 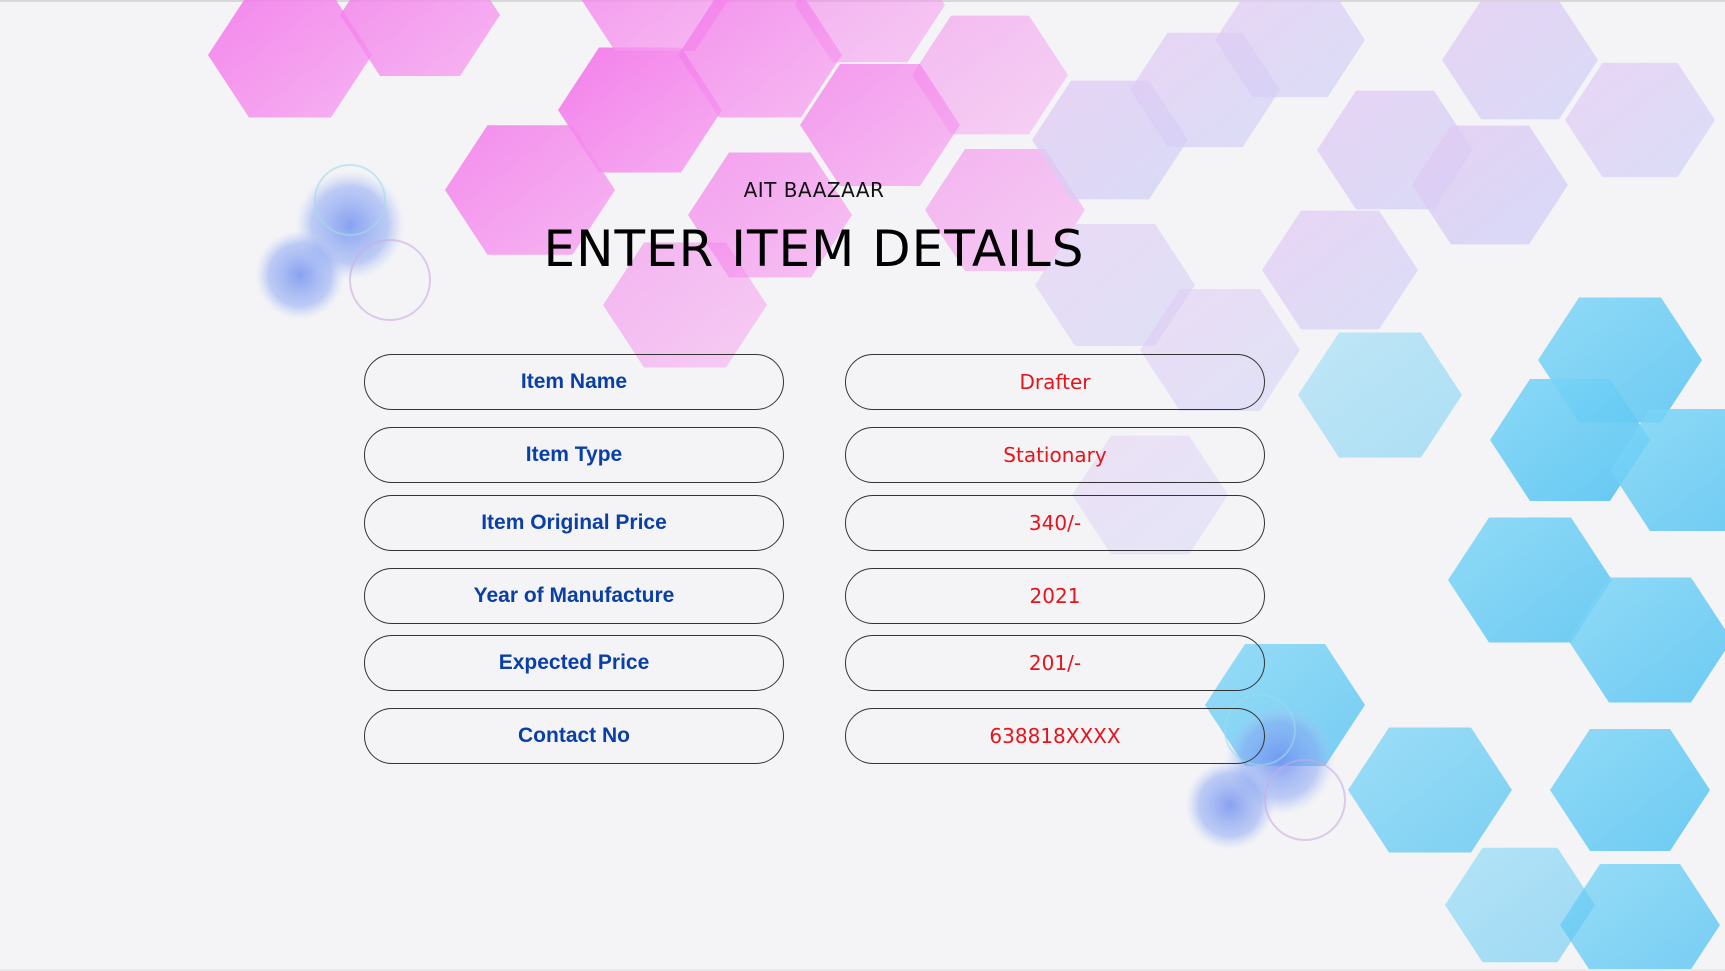 I want to click on item-type-field: Stationary, so click(x=1055, y=455).